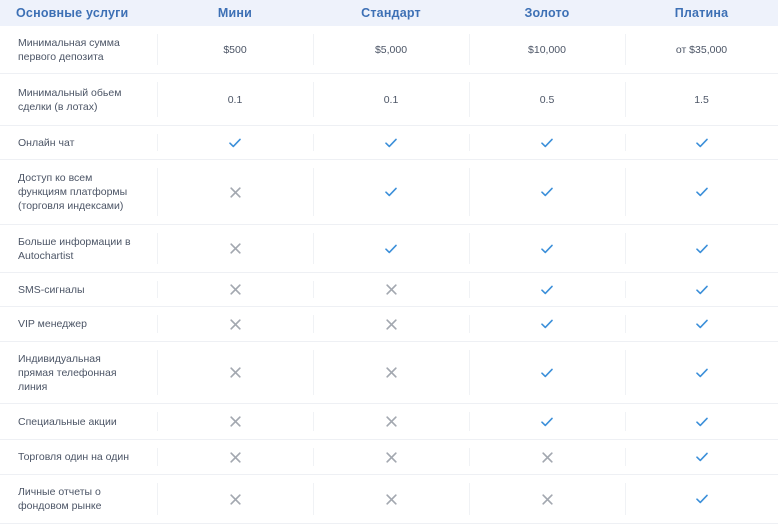 Image resolution: width=778 pixels, height=528 pixels. I want to click on feature-label: Онлайн чат, so click(46, 142).